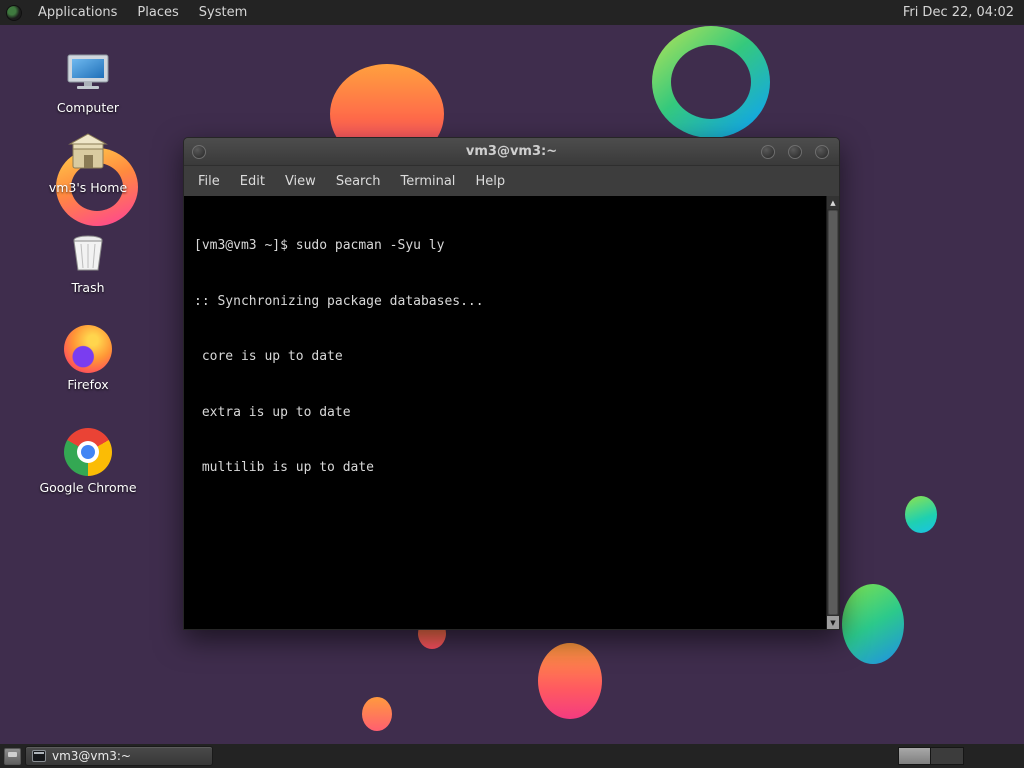 This screenshot has width=1024, height=768. Describe the element at coordinates (88, 349) in the screenshot. I see `firefox-icon` at that location.